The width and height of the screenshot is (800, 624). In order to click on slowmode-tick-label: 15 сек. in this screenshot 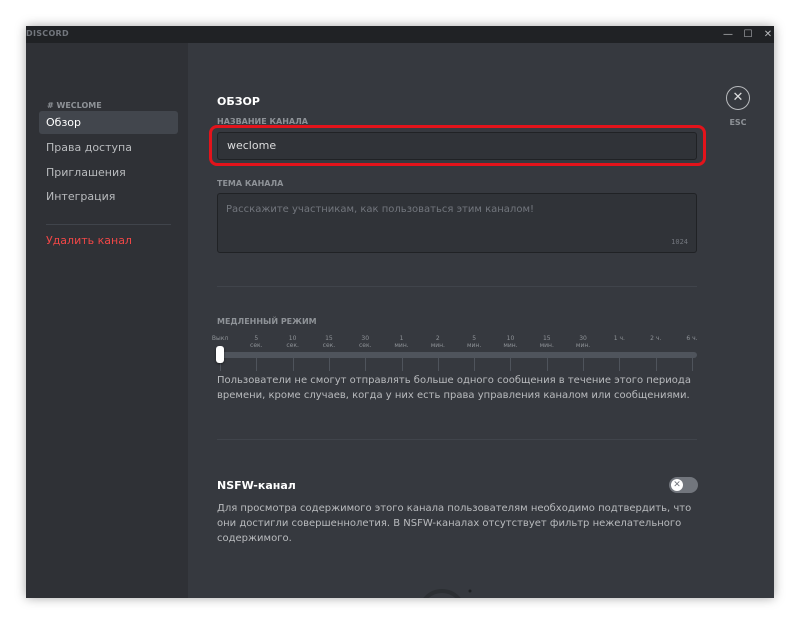, I will do `click(329, 342)`.